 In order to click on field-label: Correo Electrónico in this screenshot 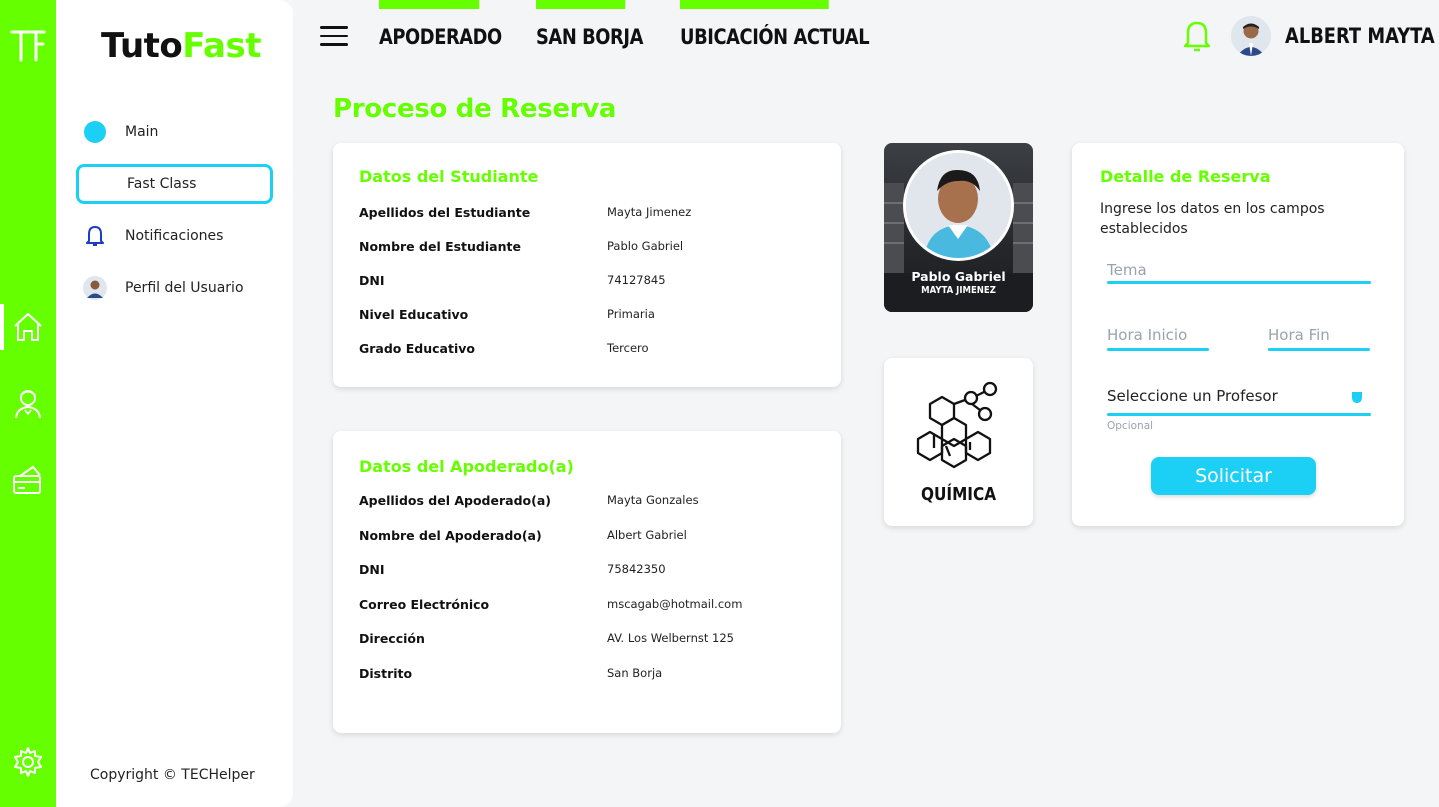, I will do `click(424, 604)`.